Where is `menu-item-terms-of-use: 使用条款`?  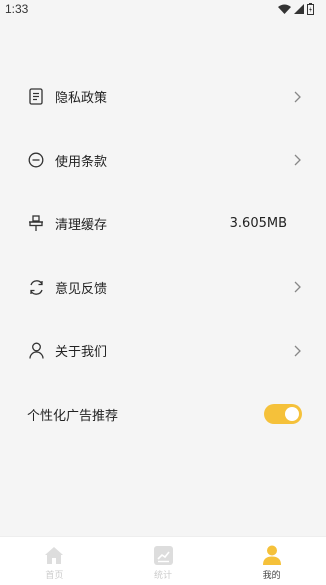 menu-item-terms-of-use: 使用条款 is located at coordinates (163, 161).